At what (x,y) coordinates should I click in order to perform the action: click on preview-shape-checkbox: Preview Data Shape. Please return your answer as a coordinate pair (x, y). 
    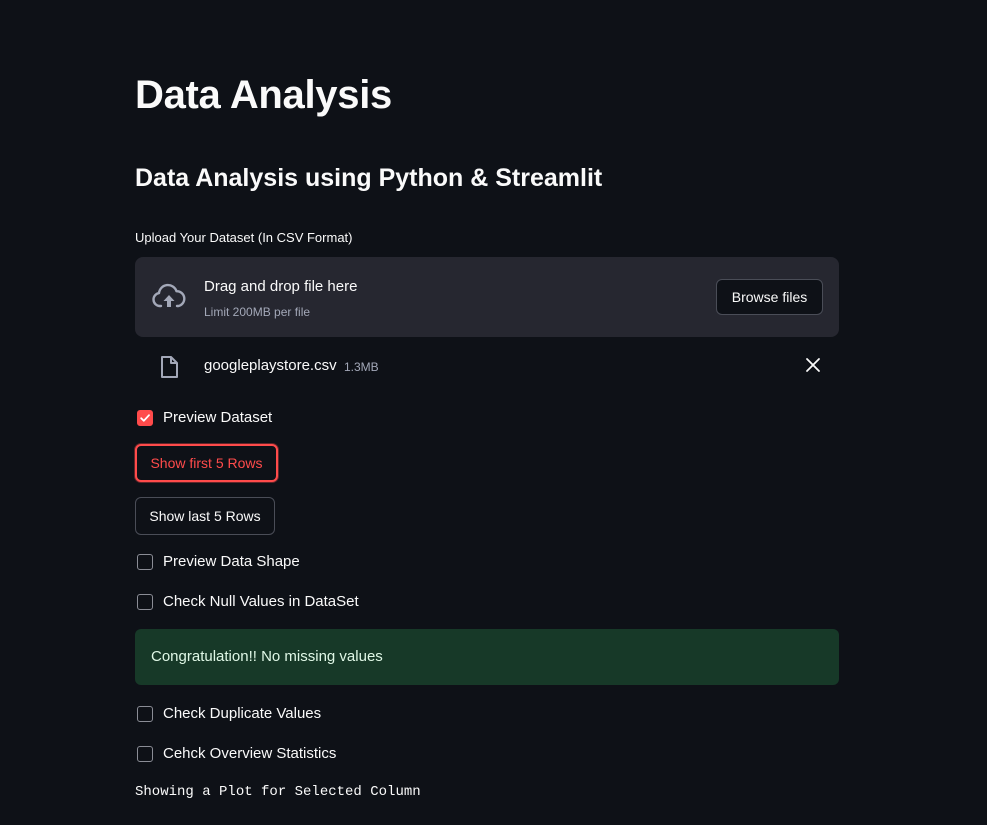
    Looking at the image, I should click on (217, 562).